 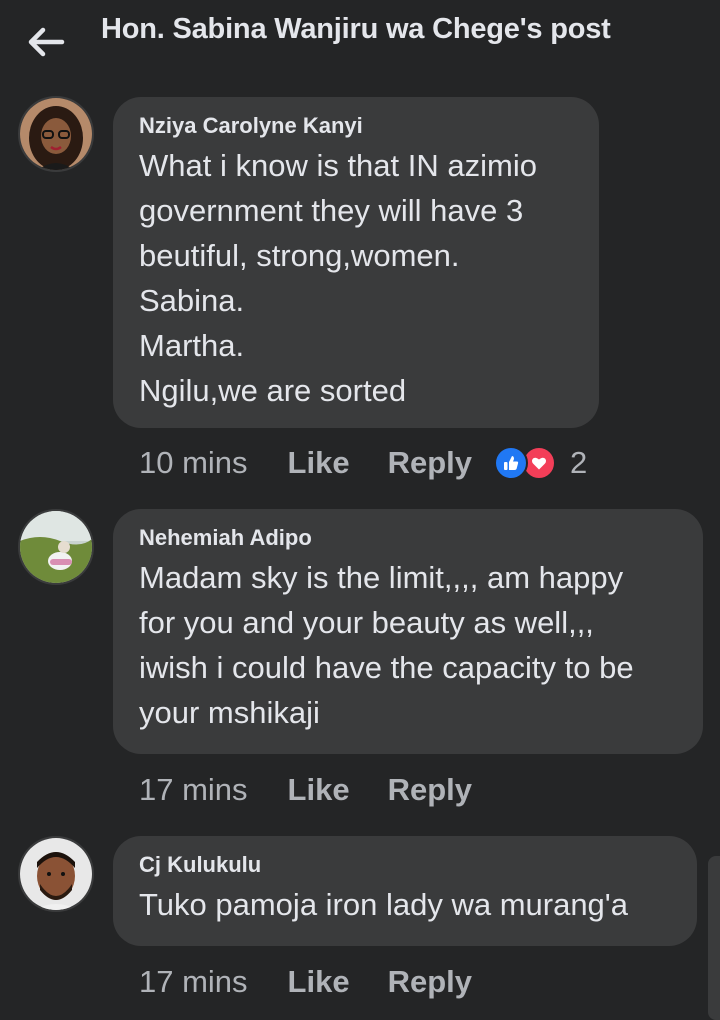 I want to click on comment-author: Cj Kulukulu, so click(x=405, y=865).